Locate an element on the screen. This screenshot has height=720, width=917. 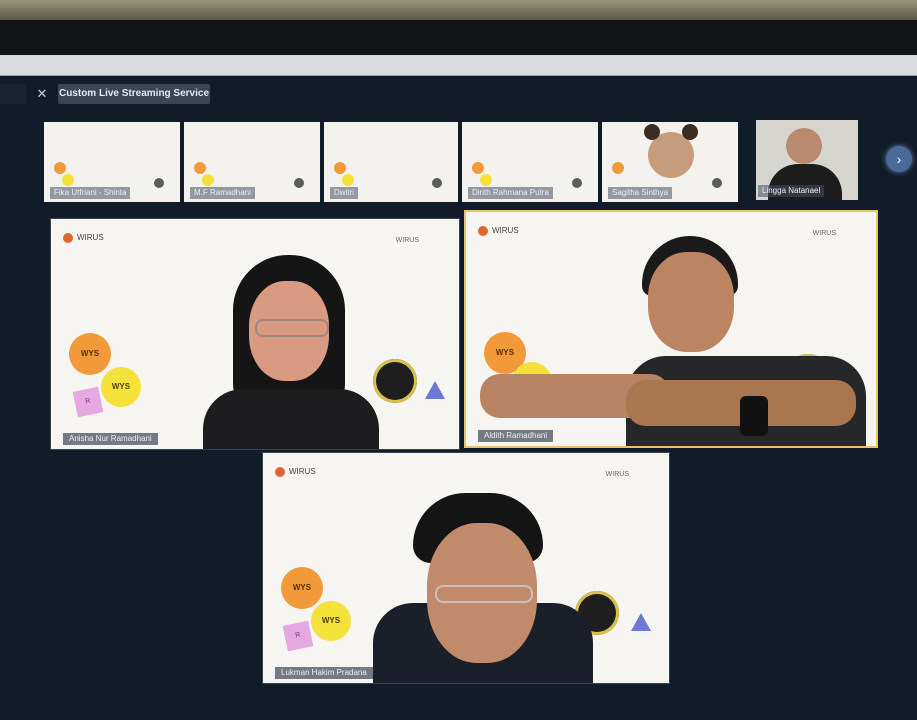
background-wall is located at coordinates (458, 10).